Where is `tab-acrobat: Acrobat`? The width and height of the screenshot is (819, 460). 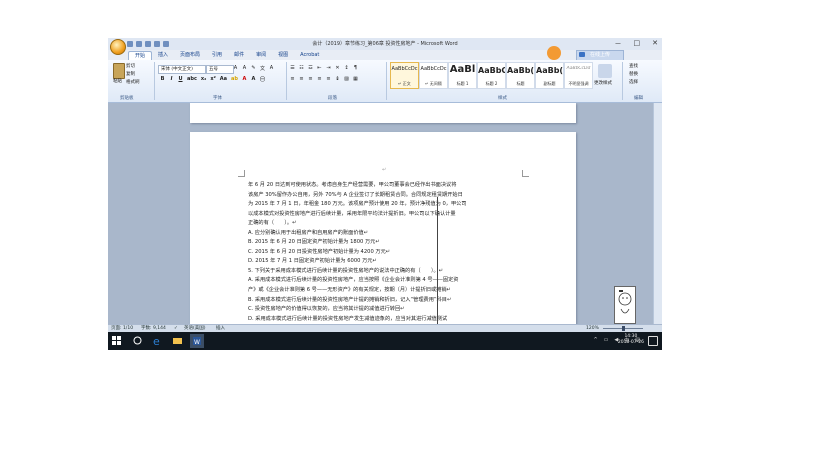
tab-acrobat: Acrobat is located at coordinates (309, 55).